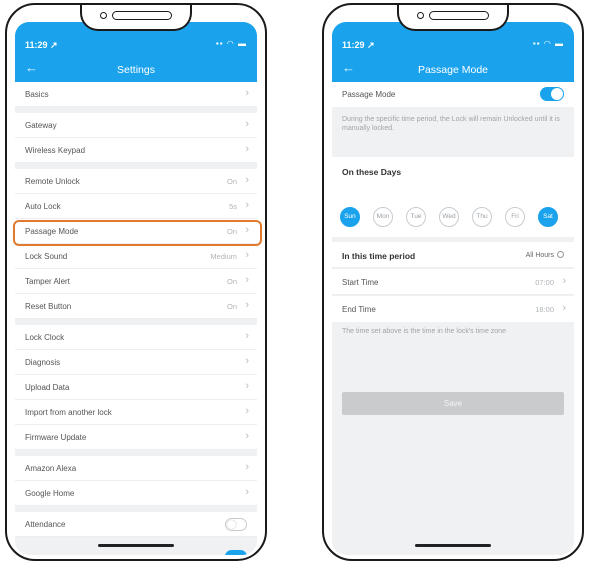 This screenshot has height=564, width=589. I want to click on settings-row-label: Lock Clock, so click(45, 337).